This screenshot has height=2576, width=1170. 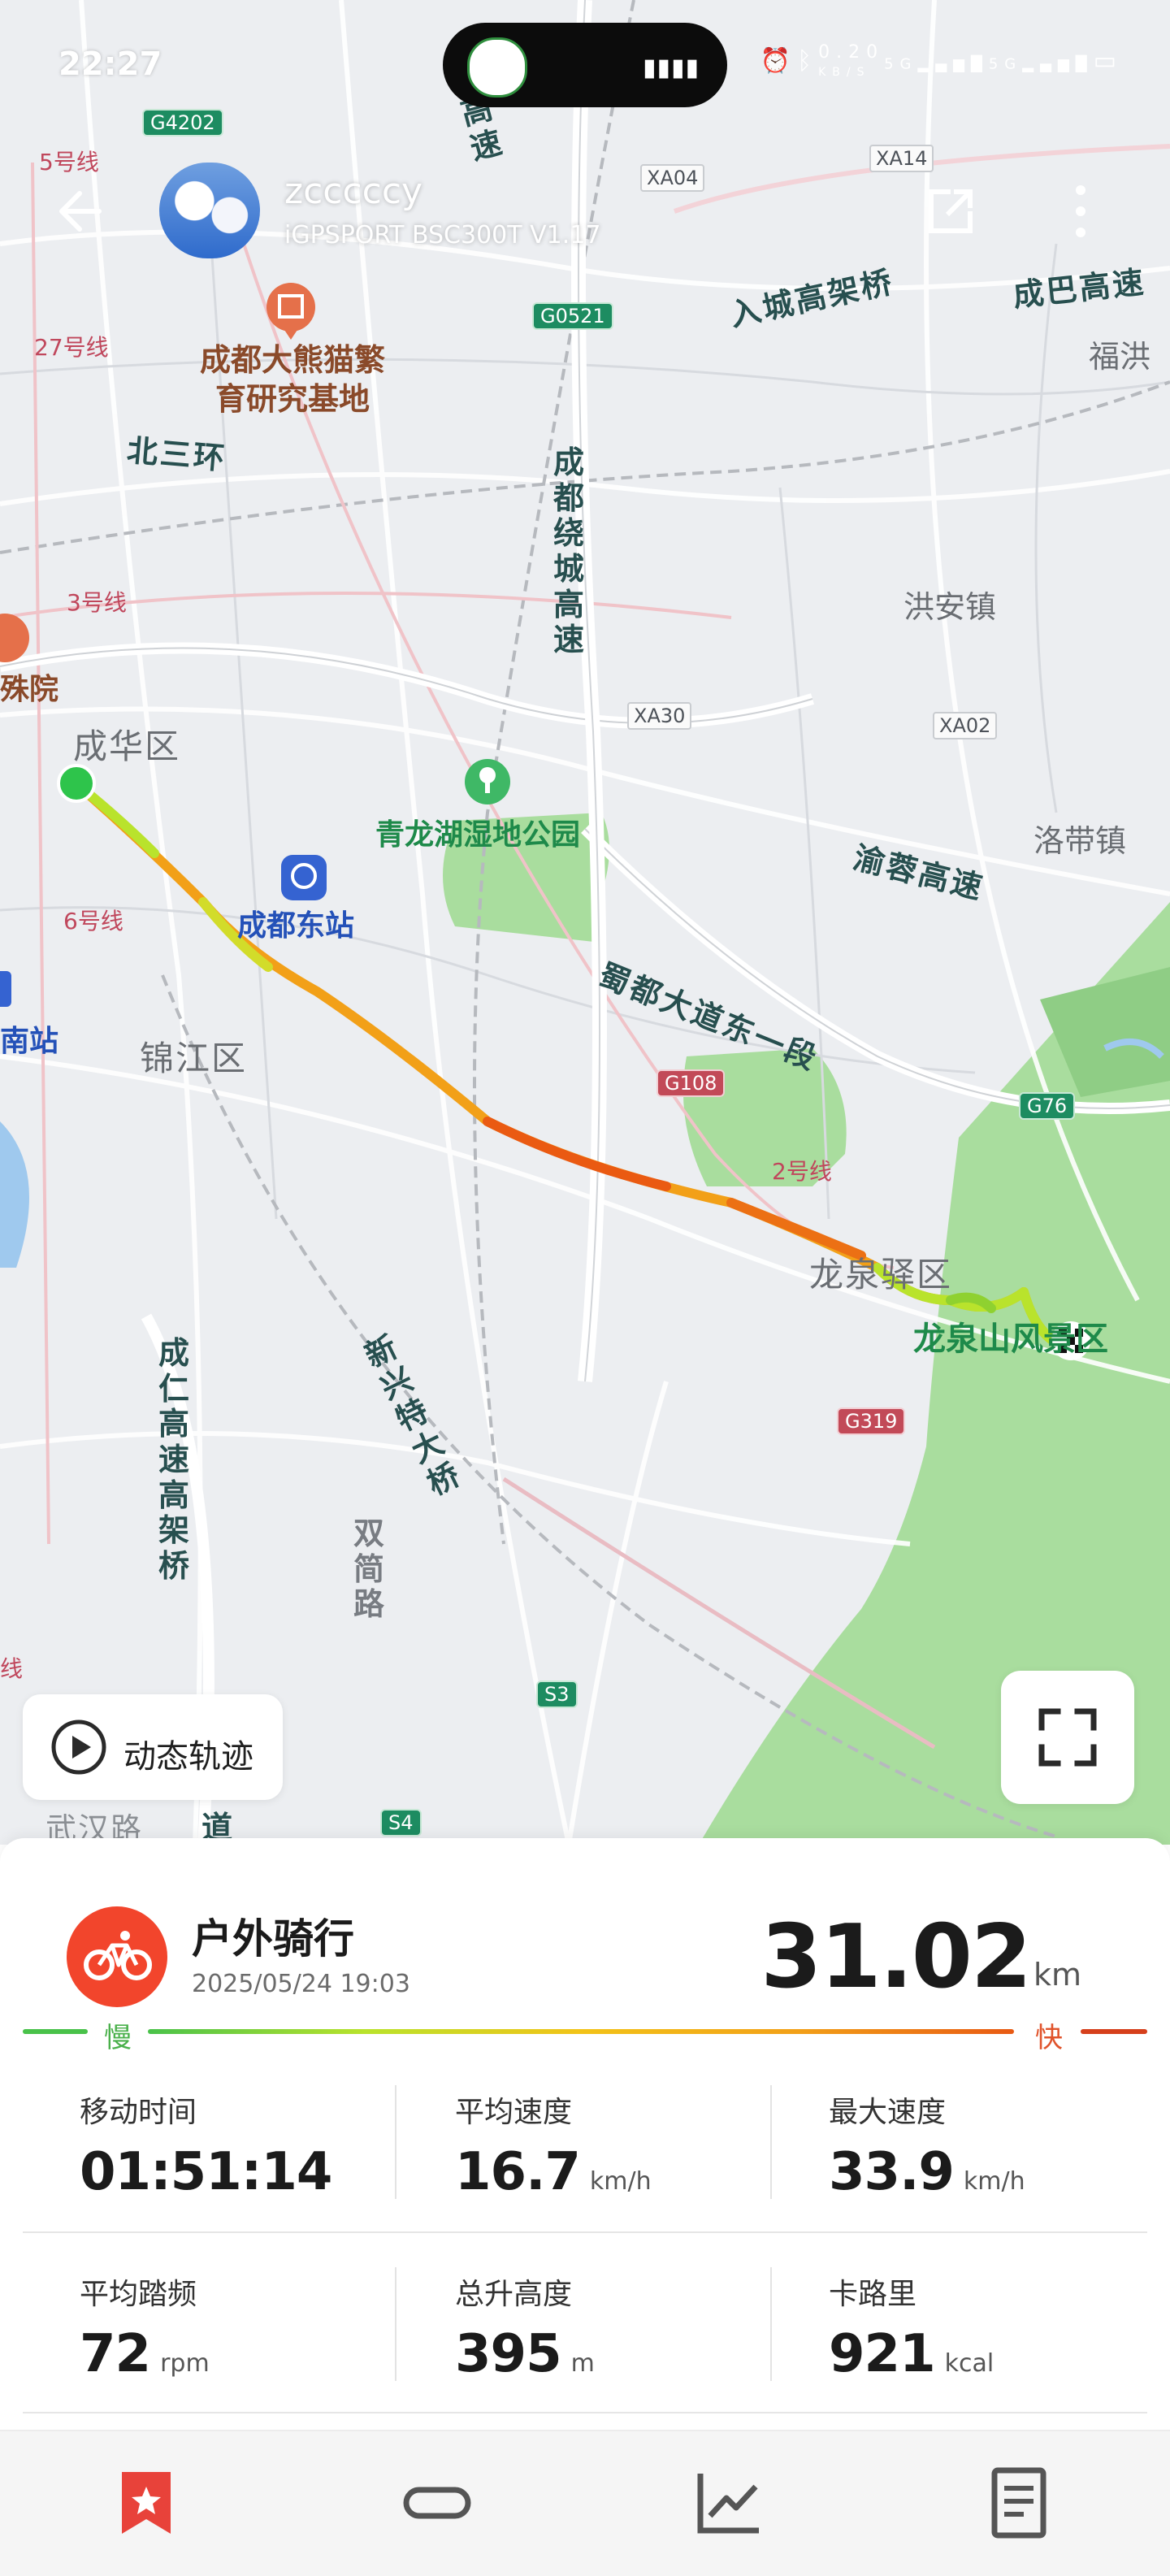 What do you see at coordinates (950, 211) in the screenshot?
I see `share-icon` at bounding box center [950, 211].